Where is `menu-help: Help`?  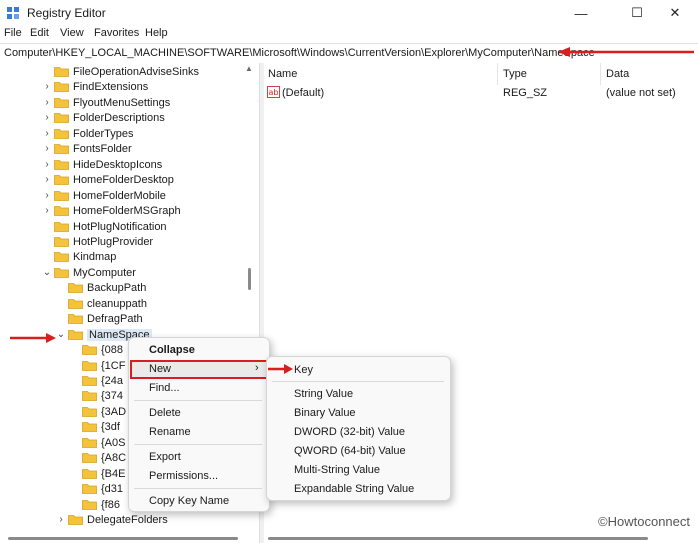 menu-help: Help is located at coordinates (156, 33).